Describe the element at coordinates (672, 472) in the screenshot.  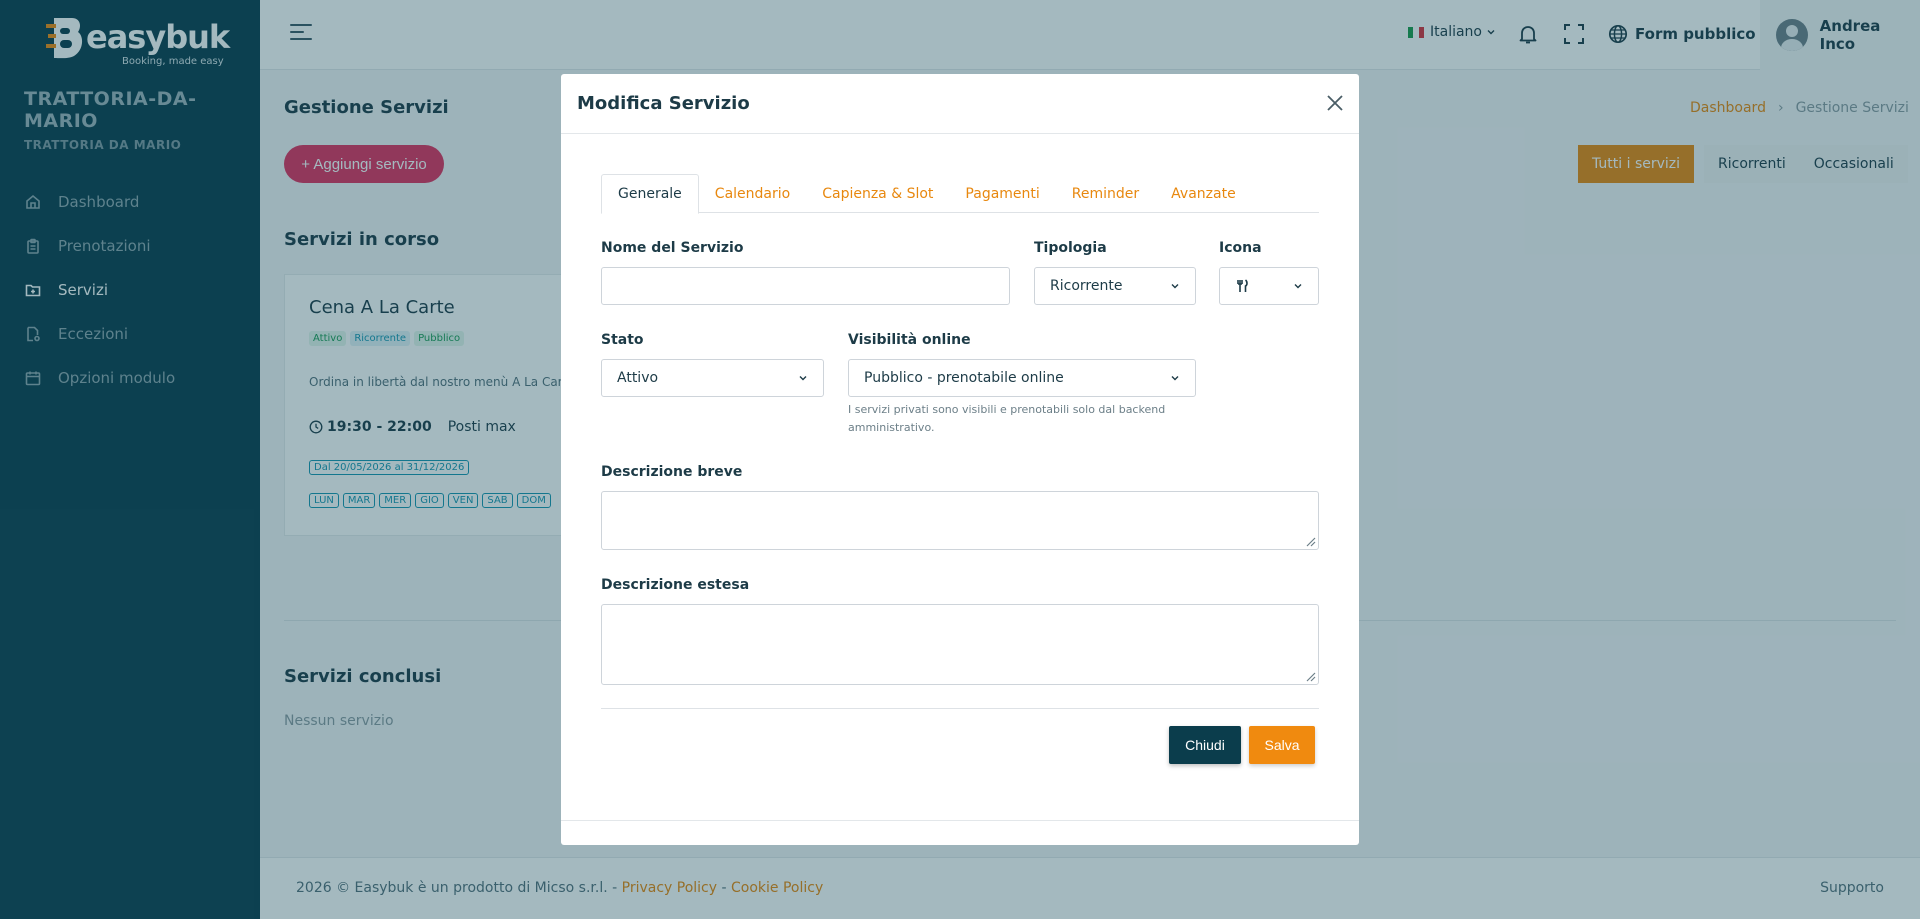
I see `short-description-label: Descrizione breve` at that location.